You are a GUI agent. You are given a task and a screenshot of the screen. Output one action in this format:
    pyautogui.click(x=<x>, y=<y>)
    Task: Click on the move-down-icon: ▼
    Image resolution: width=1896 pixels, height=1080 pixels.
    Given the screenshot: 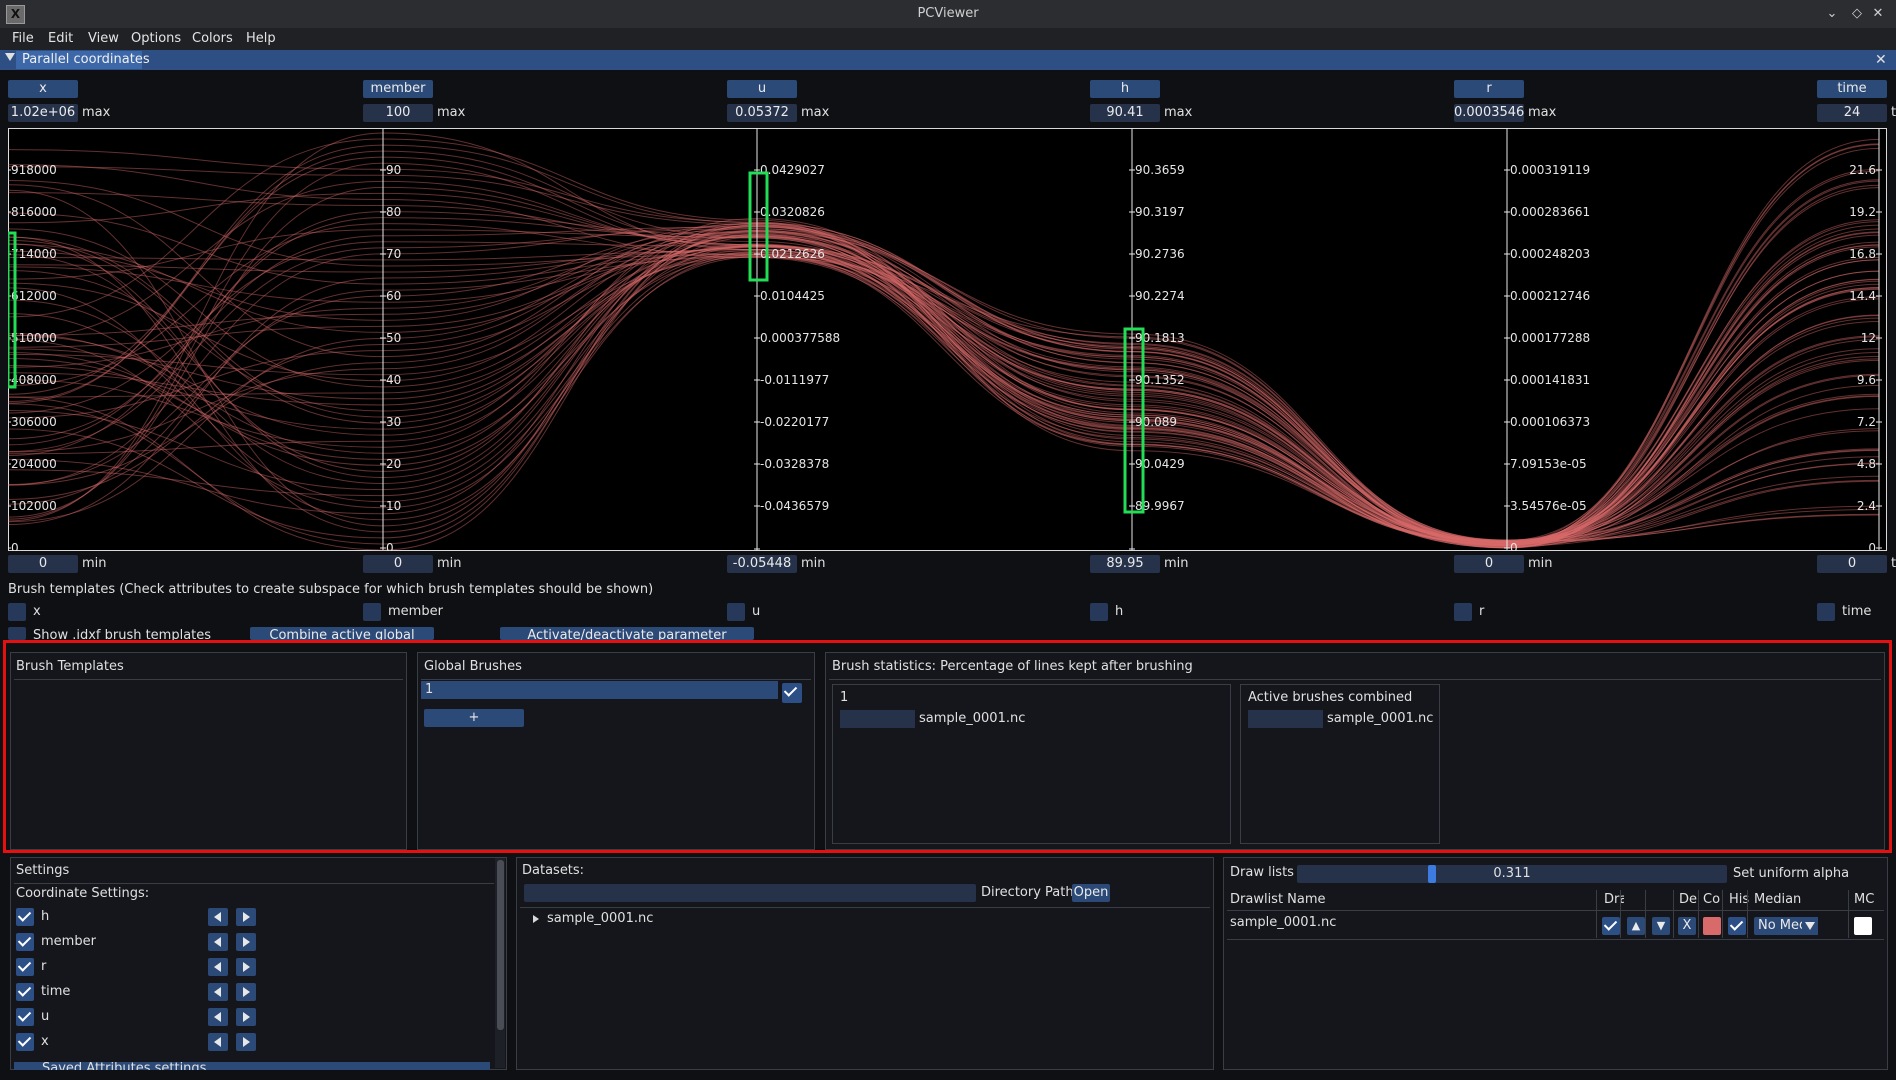 What is the action you would take?
    pyautogui.click(x=1661, y=926)
    